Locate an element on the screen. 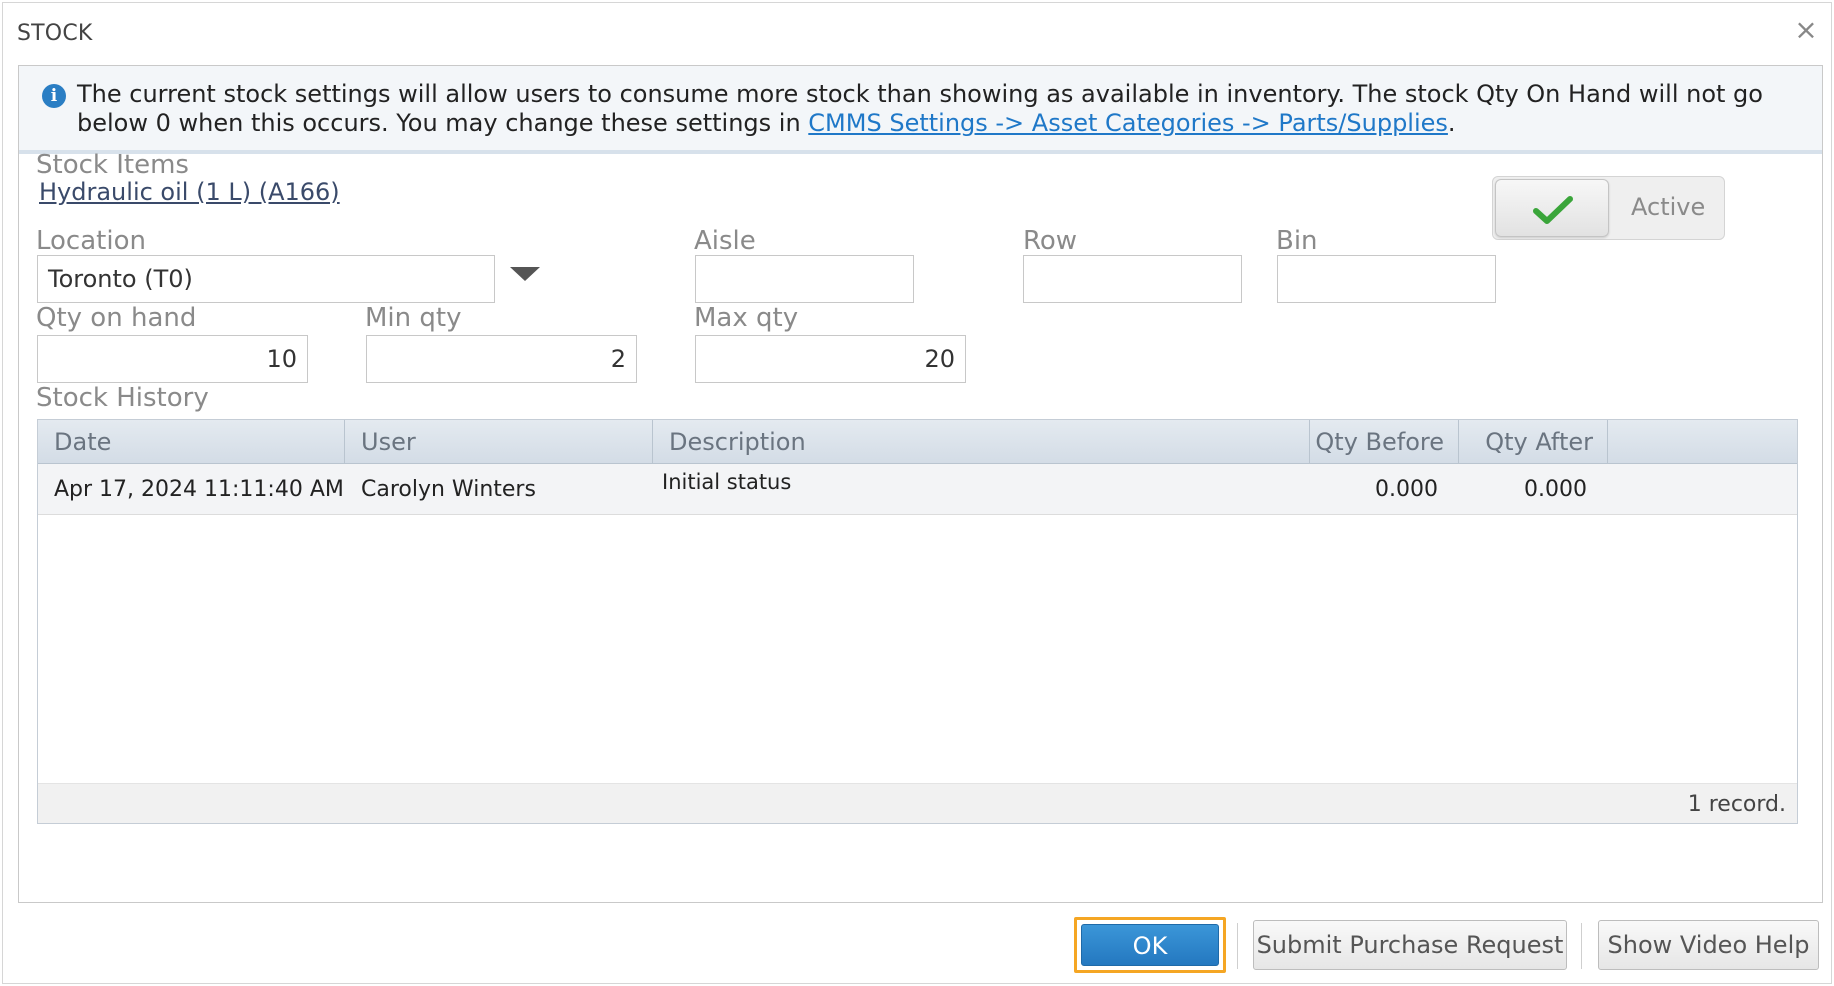  max-qty-field: 20 is located at coordinates (830, 359).